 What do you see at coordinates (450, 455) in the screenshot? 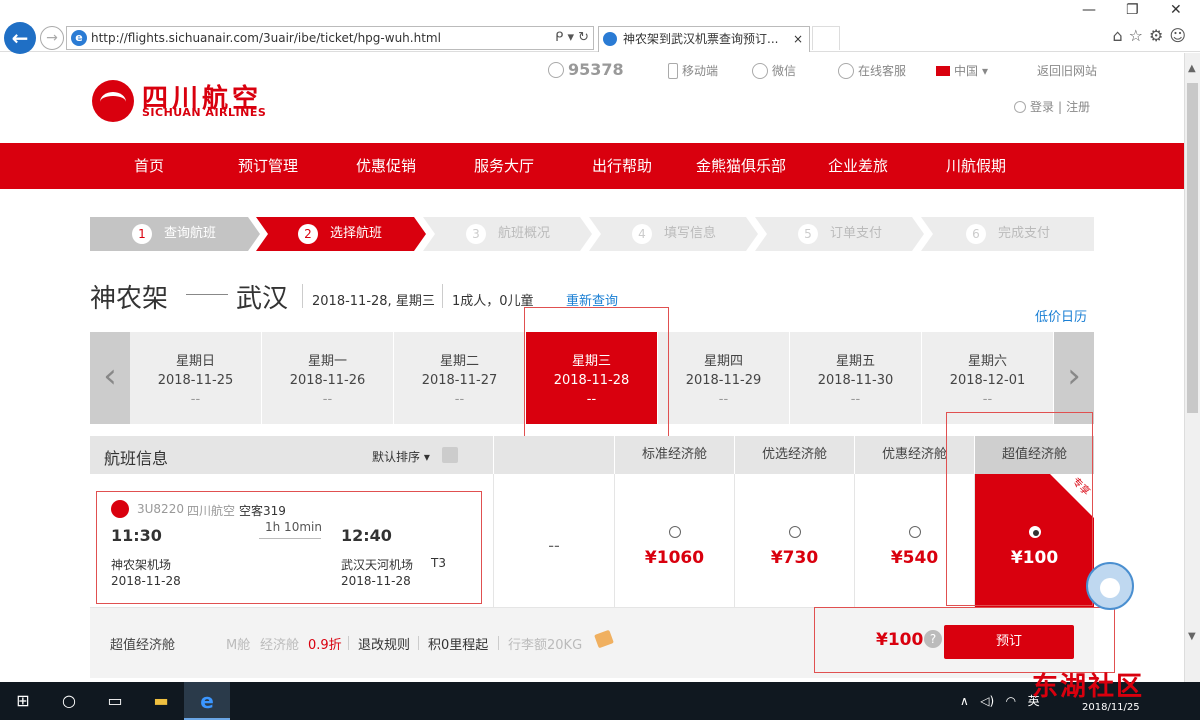
I see `sort-toggle-icon` at bounding box center [450, 455].